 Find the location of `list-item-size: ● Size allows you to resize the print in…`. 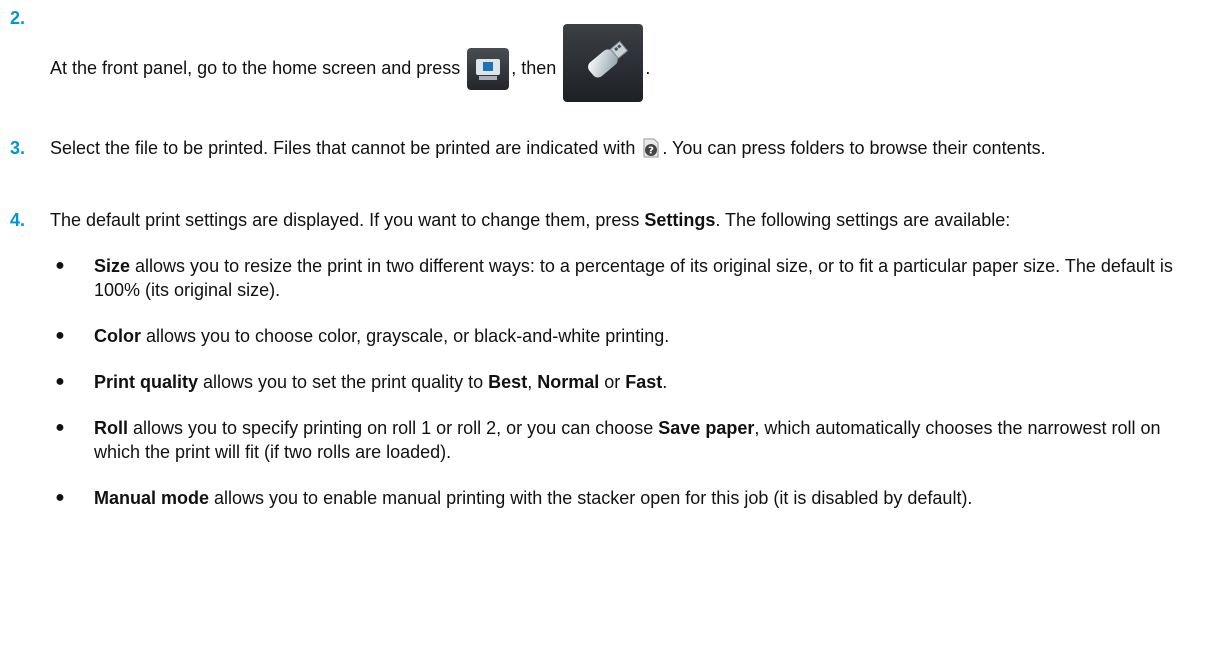

list-item-size: ● Size allows you to resize the print in… is located at coordinates (628, 278).